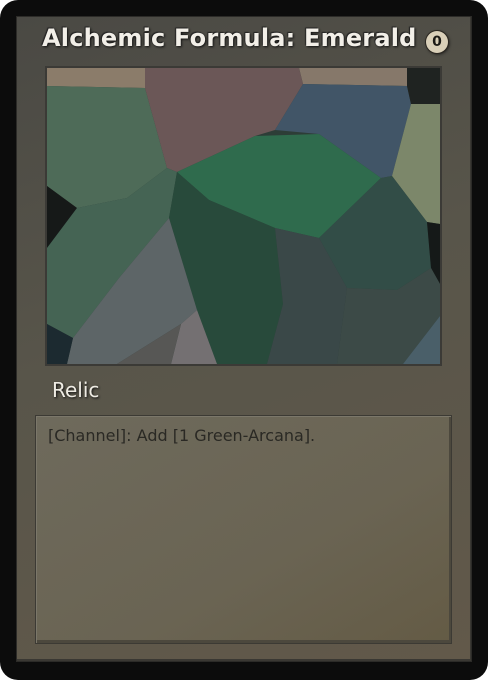  What do you see at coordinates (76, 390) in the screenshot?
I see `card-type-line: Relic` at bounding box center [76, 390].